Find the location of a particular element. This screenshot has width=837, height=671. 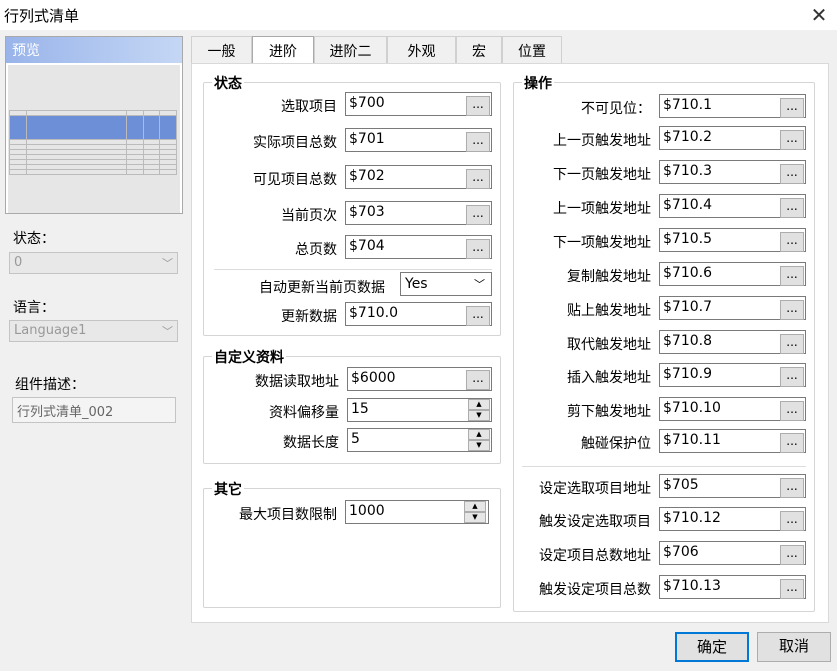

operations-group-title: 操作 is located at coordinates (538, 83).